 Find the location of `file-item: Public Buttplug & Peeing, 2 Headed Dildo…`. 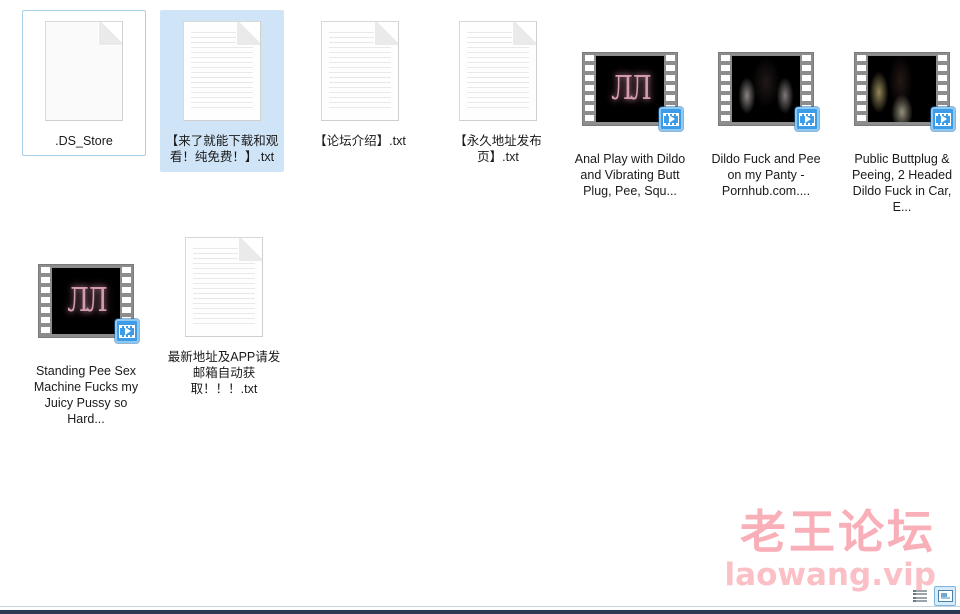

file-item: Public Buttplug & Peeing, 2 Headed Dildo… is located at coordinates (900, 125).